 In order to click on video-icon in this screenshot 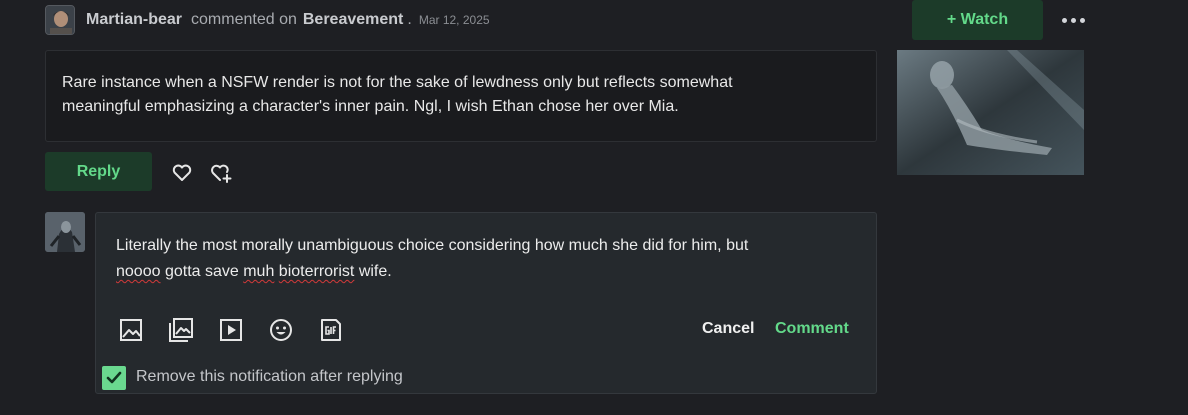, I will do `click(231, 330)`.